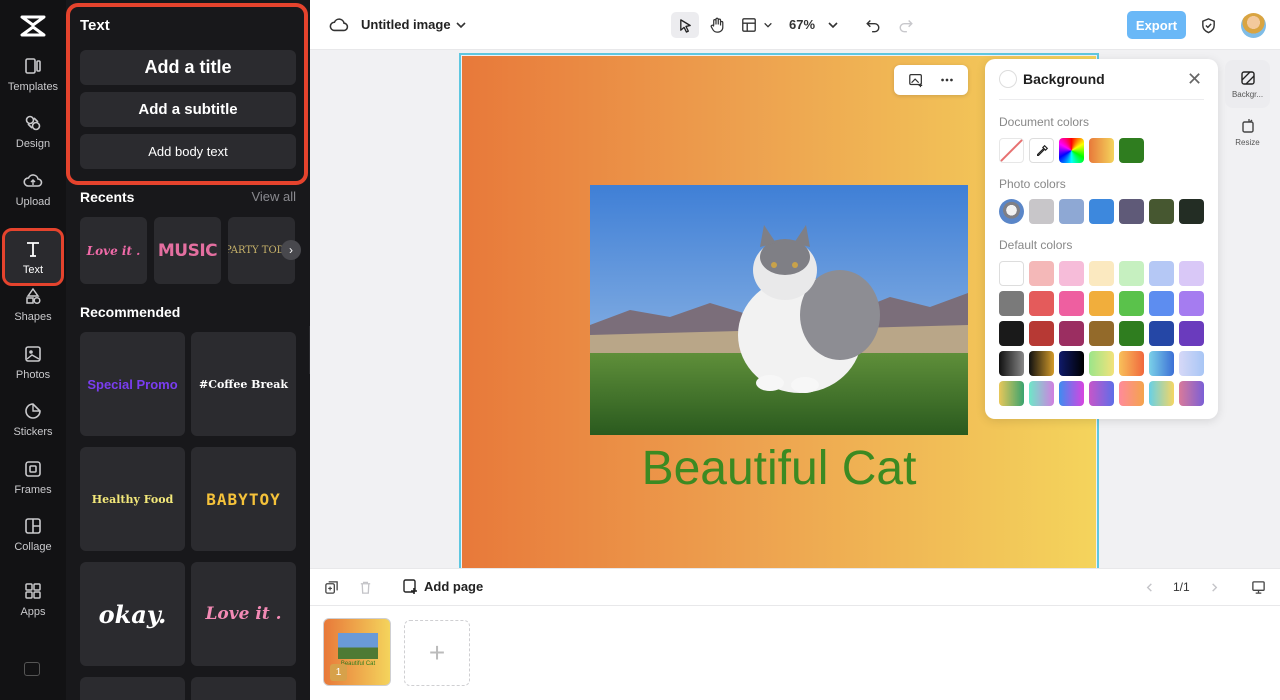  I want to click on presentation-icon, so click(1258, 587).